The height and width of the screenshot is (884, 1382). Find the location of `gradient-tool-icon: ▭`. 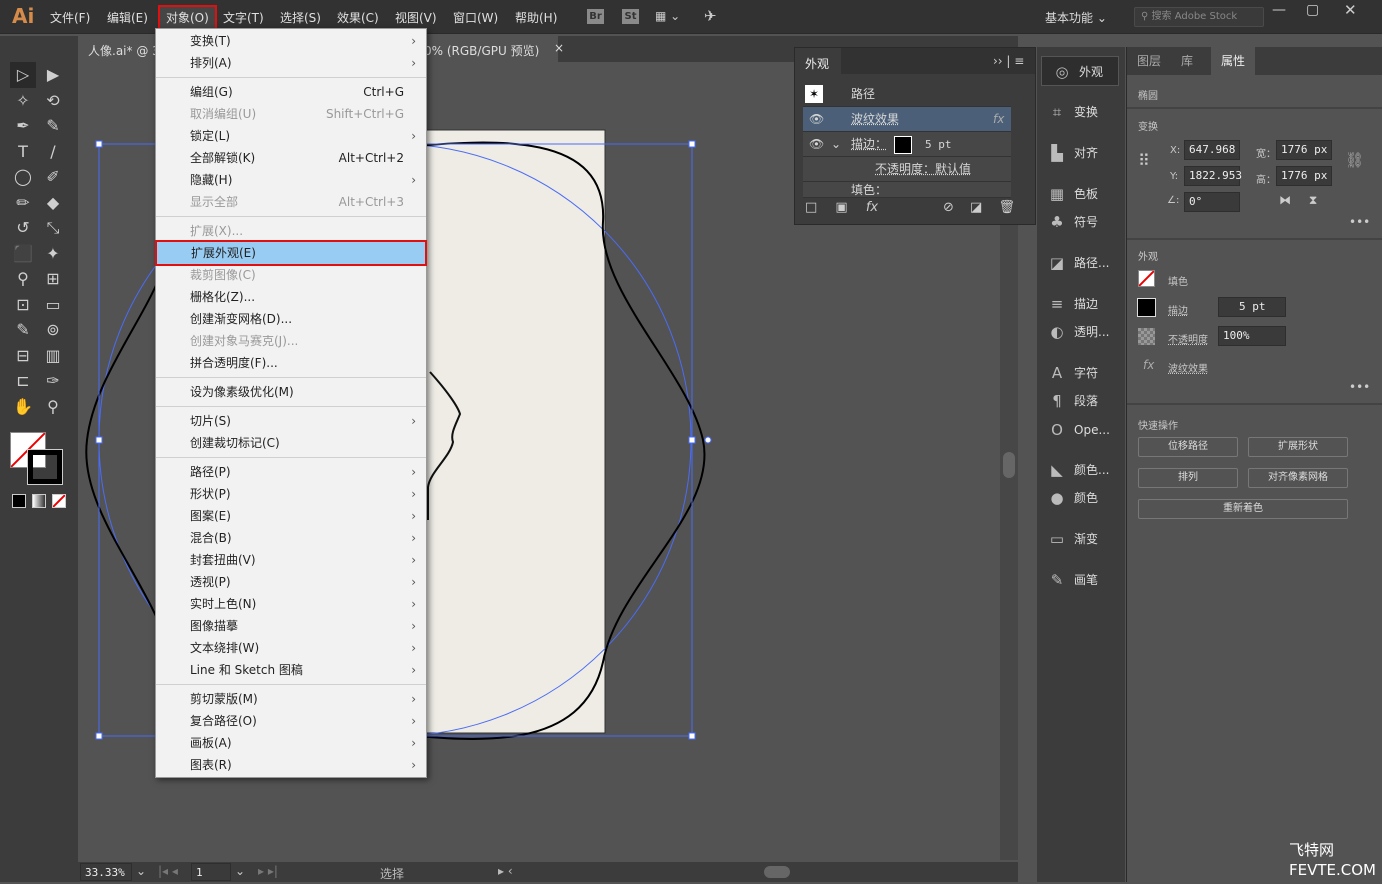

gradient-tool-icon: ▭ is located at coordinates (53, 305).